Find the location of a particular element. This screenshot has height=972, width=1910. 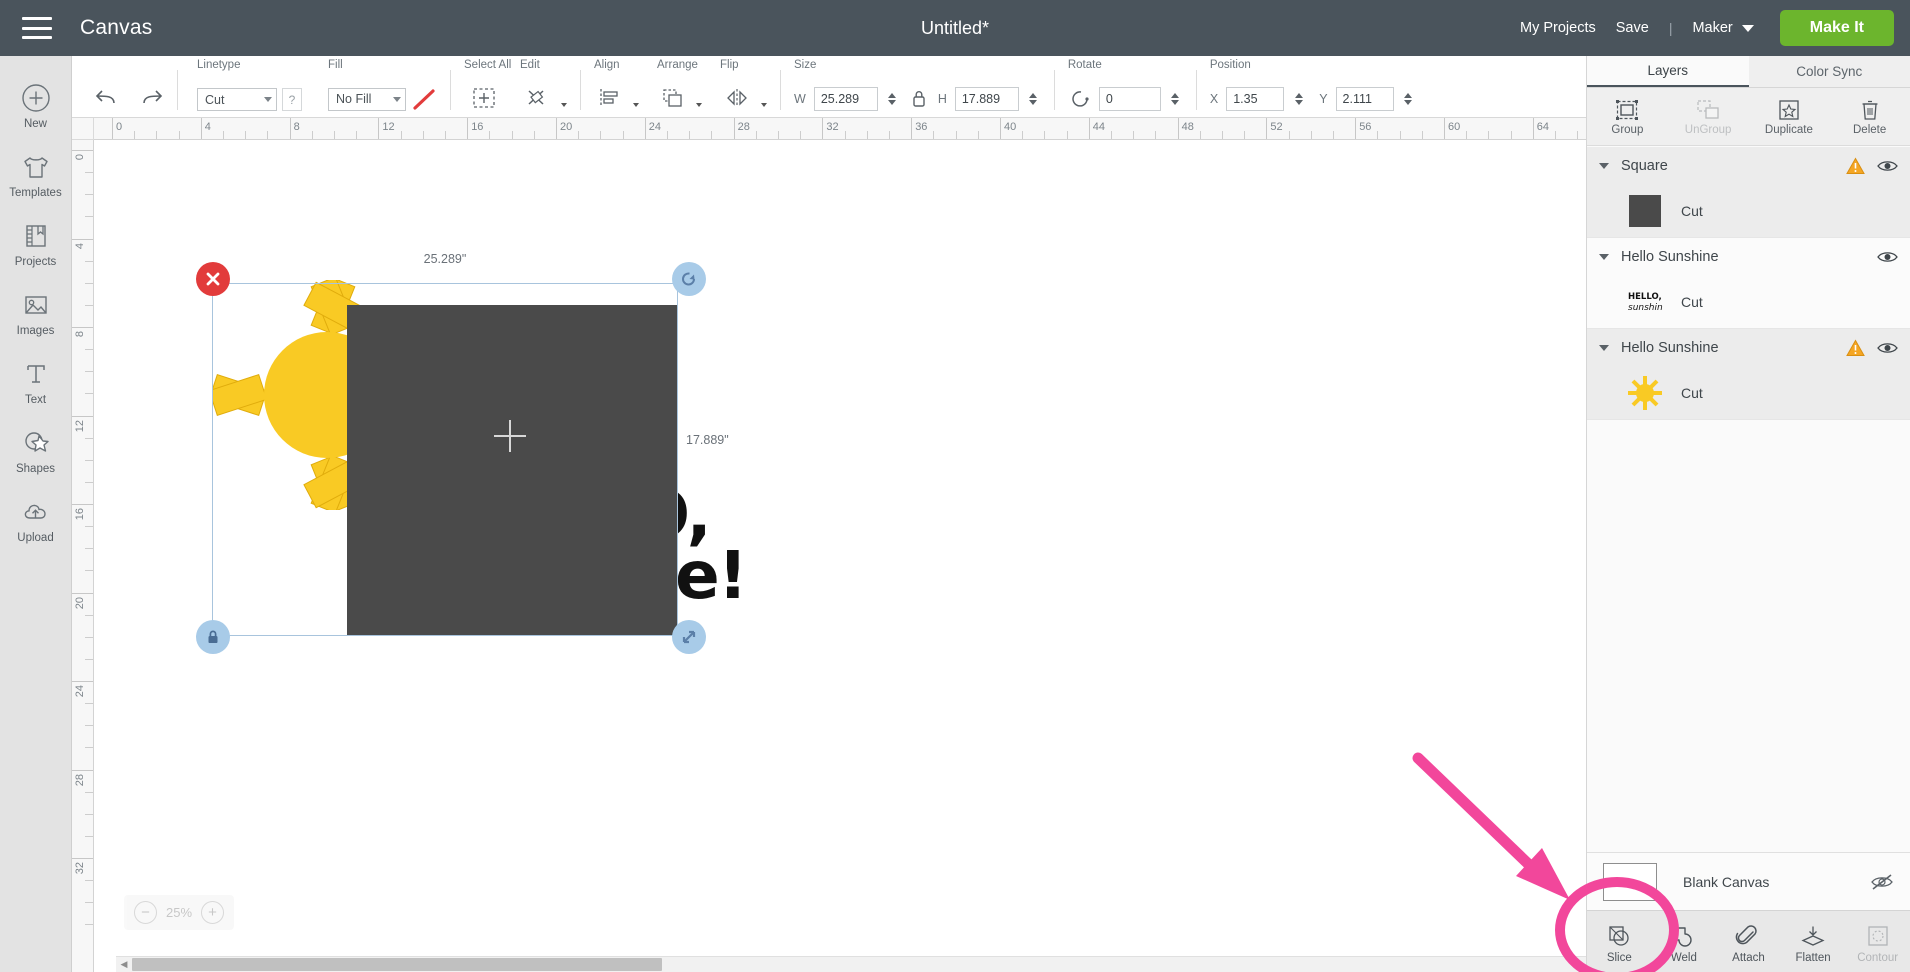

position-x-input: 1.35 is located at coordinates (1255, 99).